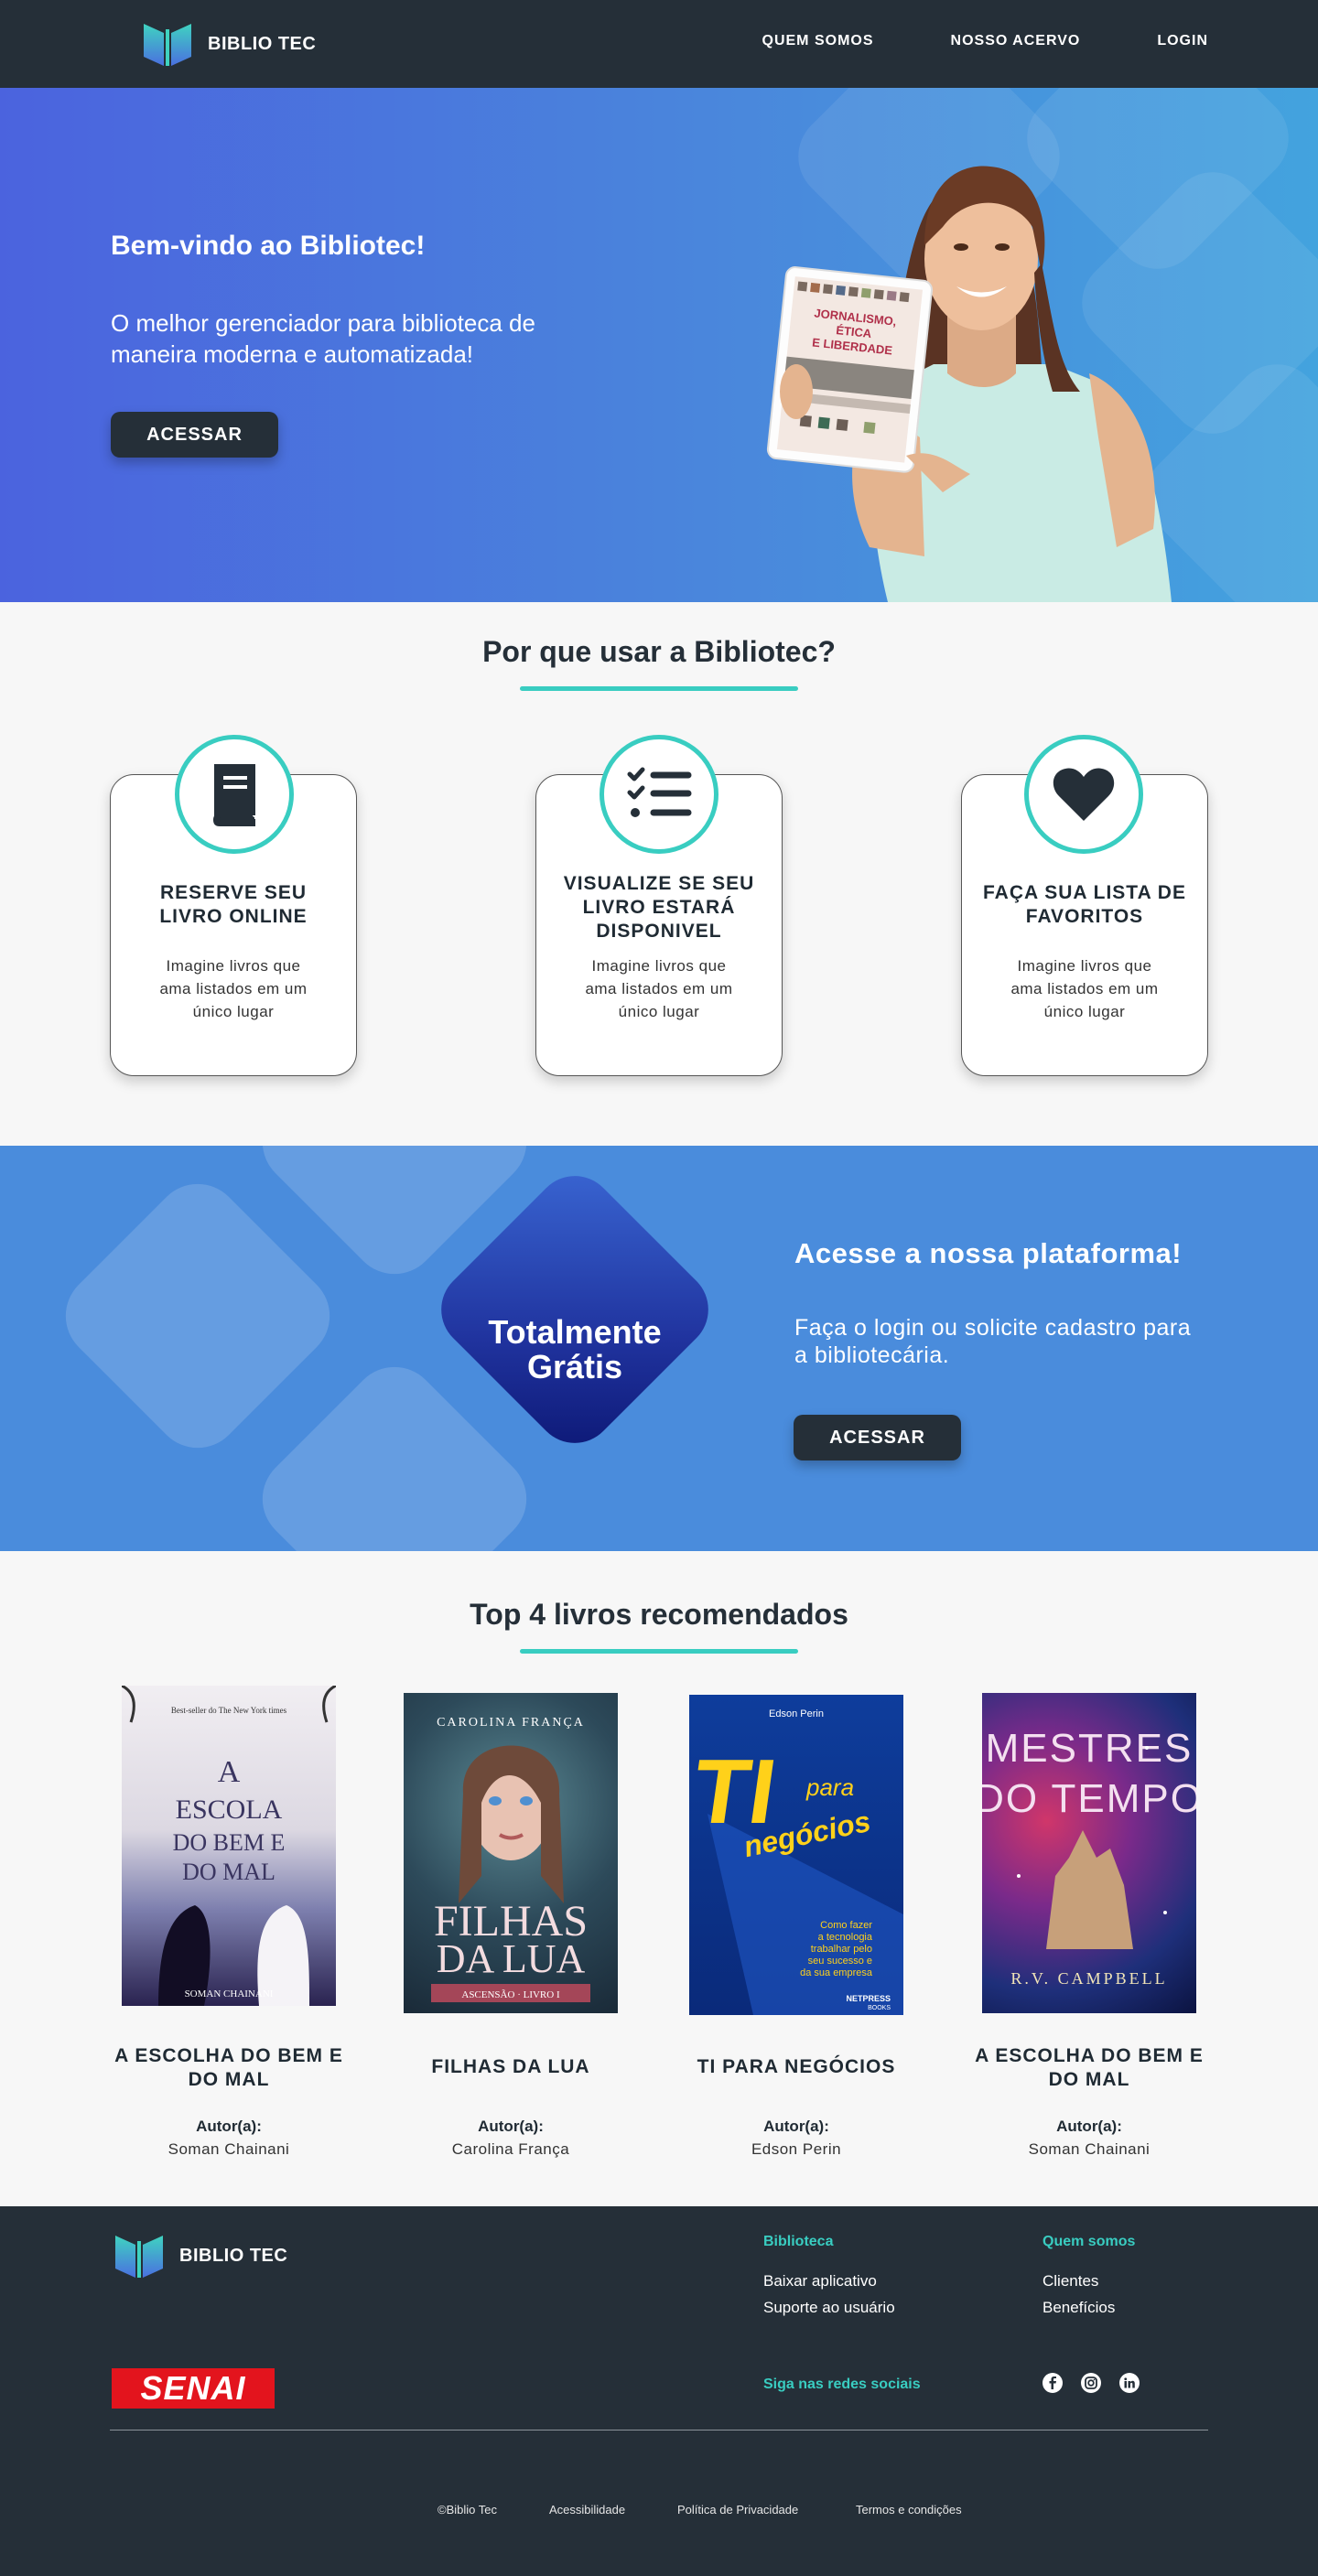  Describe the element at coordinates (737, 2510) in the screenshot. I see `footer-link-privacidade: Política de Privacidade` at that location.